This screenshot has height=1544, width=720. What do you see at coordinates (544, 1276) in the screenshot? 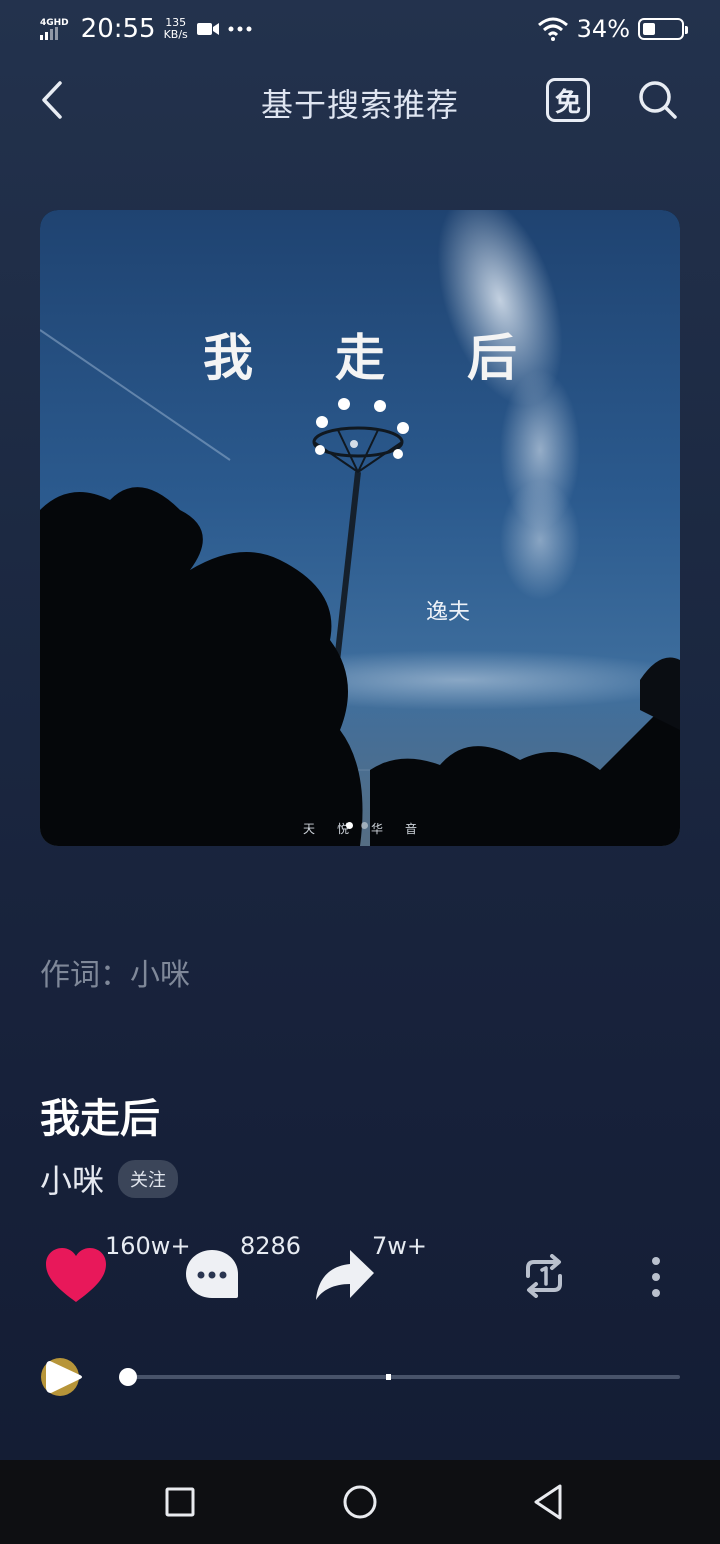
I see `repeat-icon` at bounding box center [544, 1276].